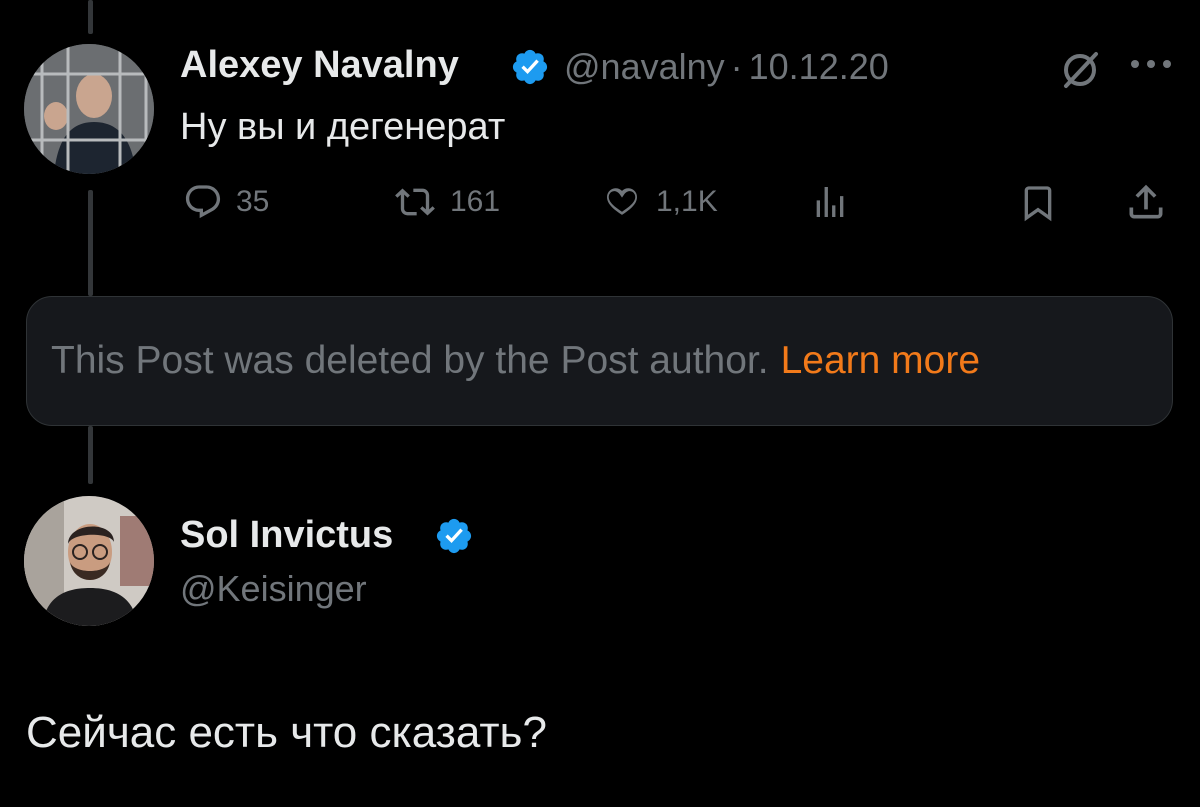 This screenshot has width=1200, height=807. What do you see at coordinates (319, 65) in the screenshot?
I see `author-name: Alexey Navalny` at bounding box center [319, 65].